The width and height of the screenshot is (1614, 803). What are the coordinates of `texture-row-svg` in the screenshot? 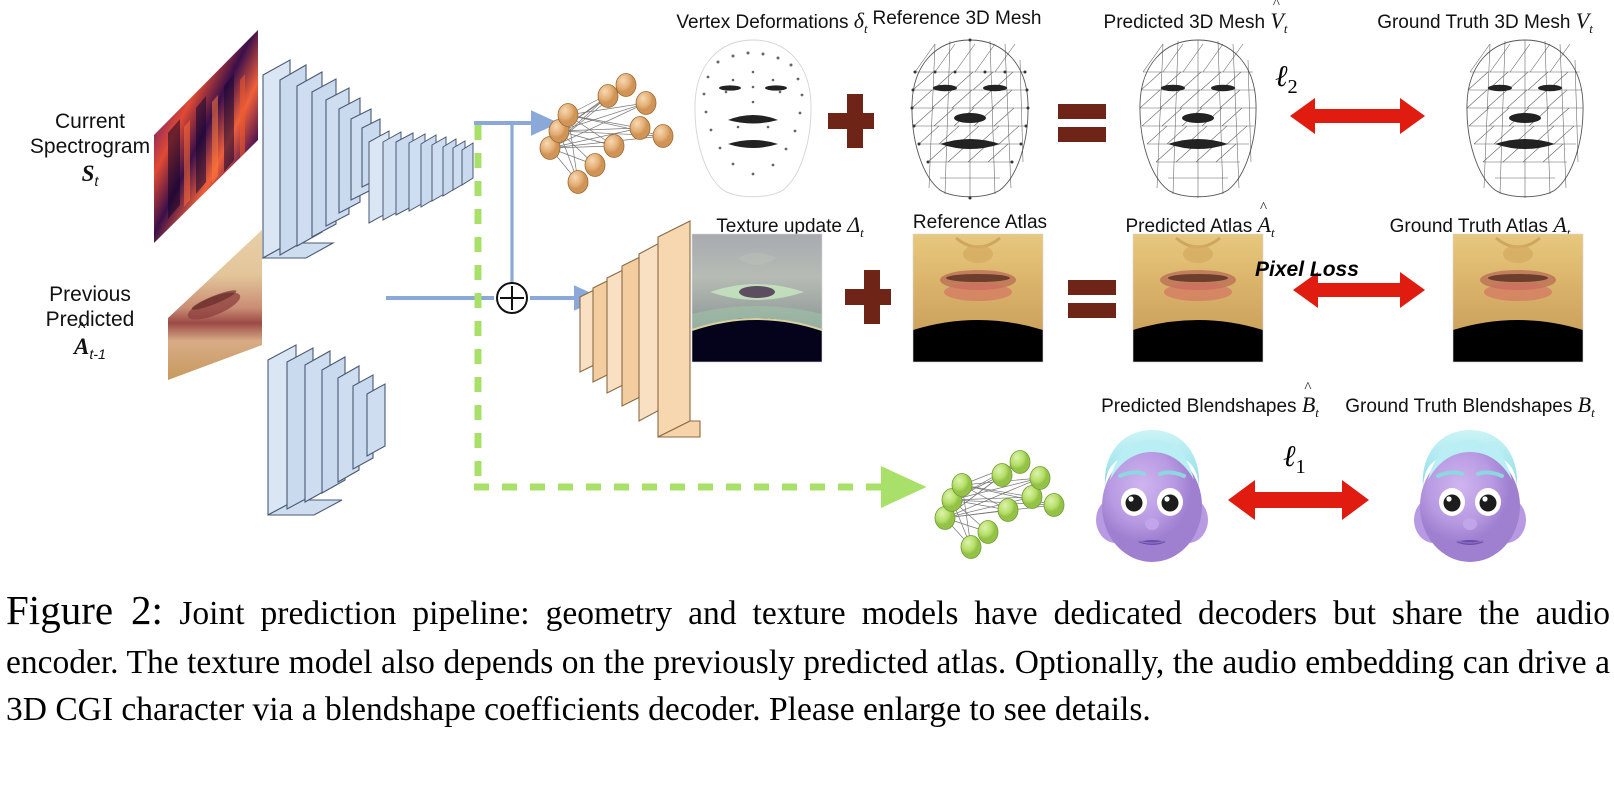 It's located at (1137, 298).